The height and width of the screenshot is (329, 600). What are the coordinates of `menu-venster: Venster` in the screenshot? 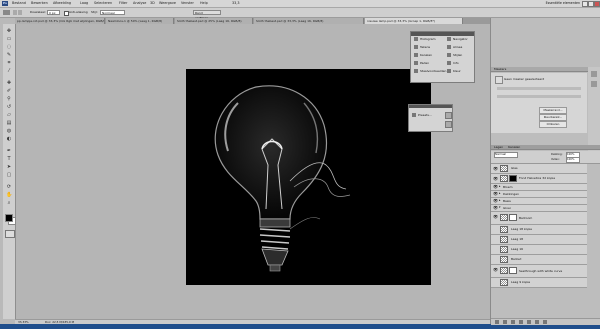 It's located at (187, 3).